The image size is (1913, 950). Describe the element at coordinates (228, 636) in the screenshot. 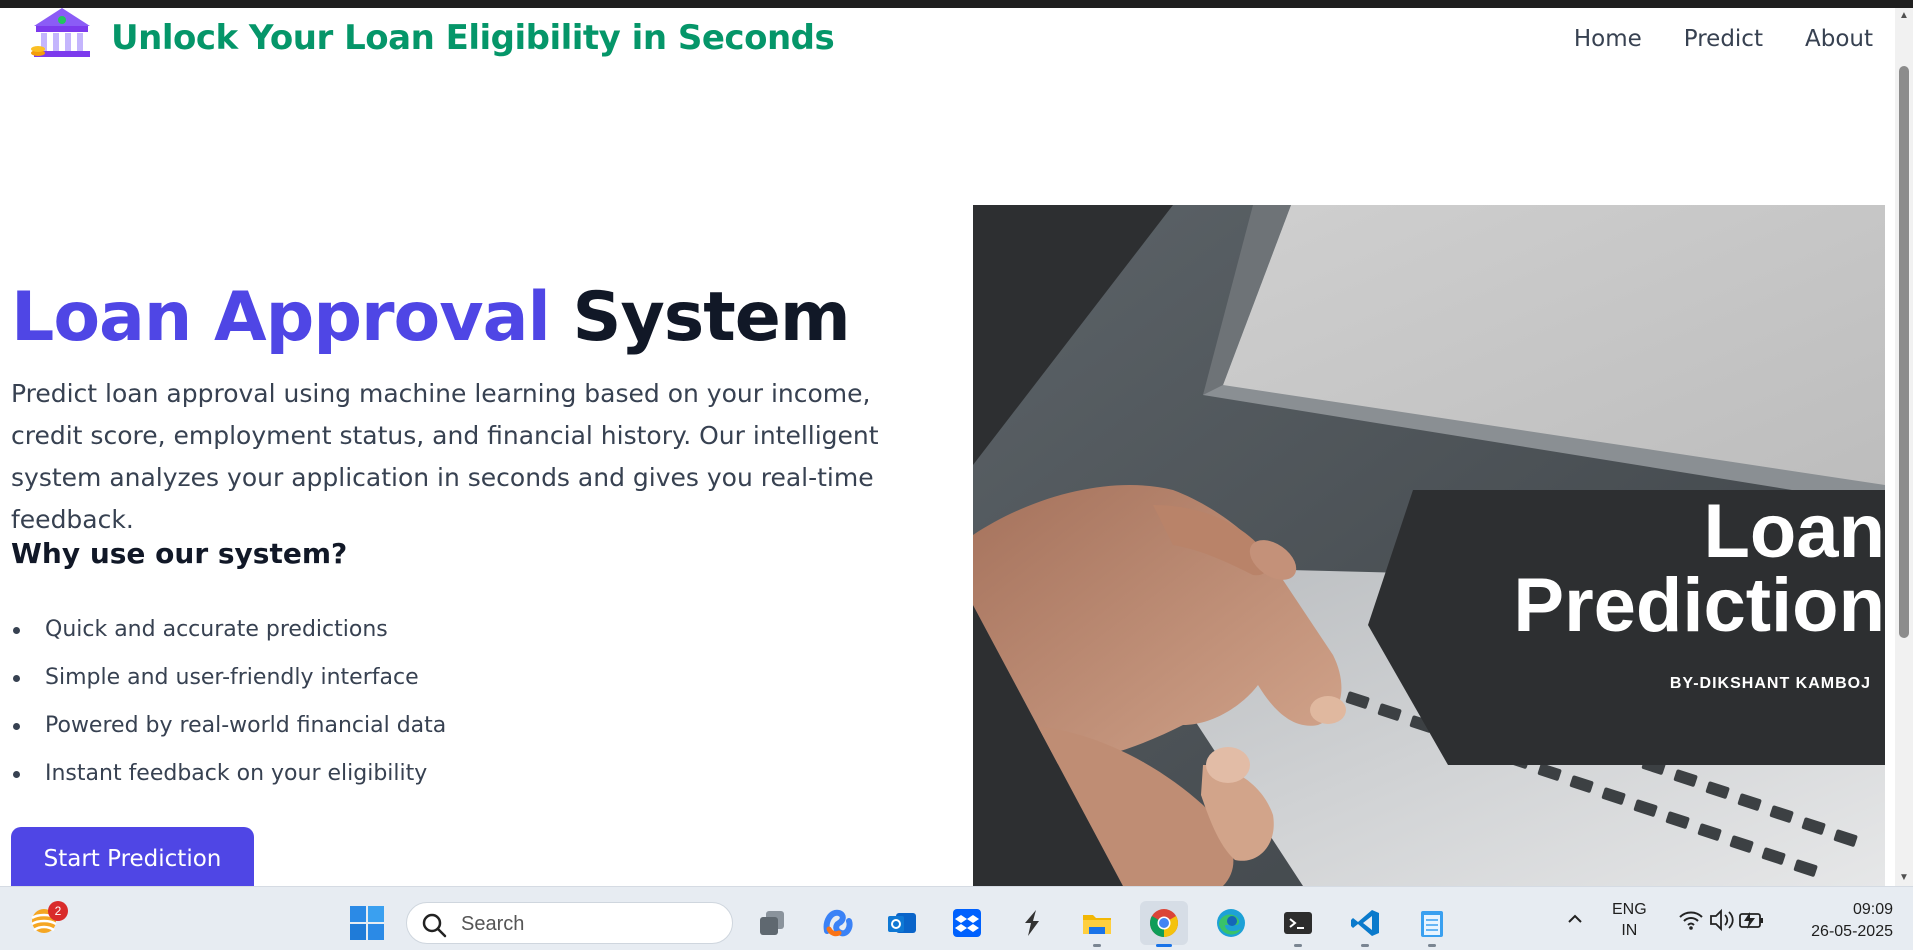

I see `feature-item: Quick and accurate predictions` at that location.